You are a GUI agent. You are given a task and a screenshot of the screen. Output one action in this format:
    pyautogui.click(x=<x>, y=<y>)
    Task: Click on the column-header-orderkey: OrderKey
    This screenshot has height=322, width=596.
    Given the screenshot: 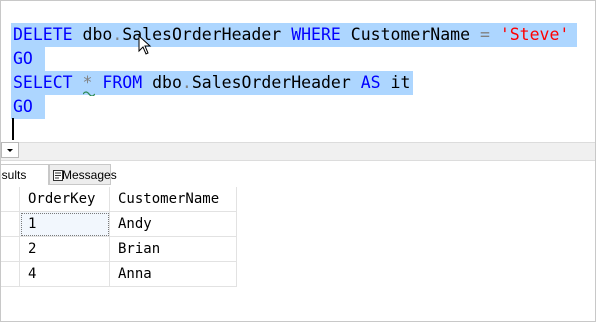 What is the action you would take?
    pyautogui.click(x=65, y=199)
    